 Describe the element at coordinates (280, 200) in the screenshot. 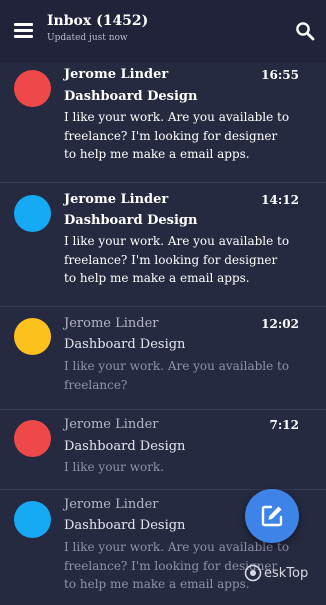

I see `email-time: 14:12` at that location.